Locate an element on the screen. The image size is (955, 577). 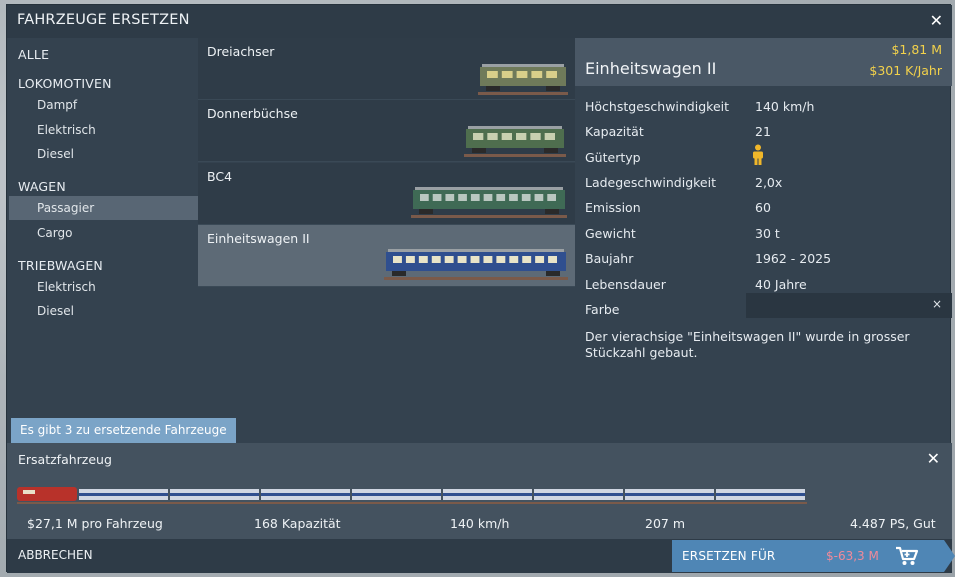
vehicle-name: Donnerbüchse is located at coordinates (252, 113).